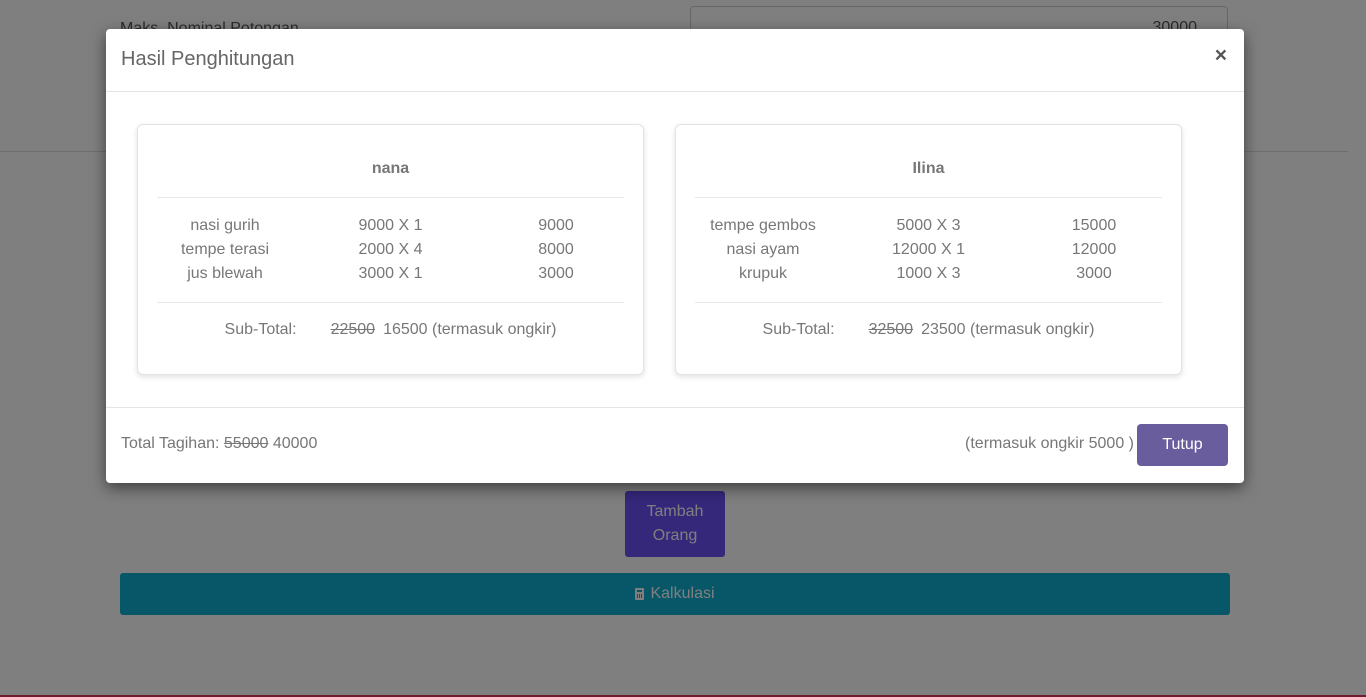  I want to click on item-row: nasi gurih 9000 X 1 9000, so click(390, 226).